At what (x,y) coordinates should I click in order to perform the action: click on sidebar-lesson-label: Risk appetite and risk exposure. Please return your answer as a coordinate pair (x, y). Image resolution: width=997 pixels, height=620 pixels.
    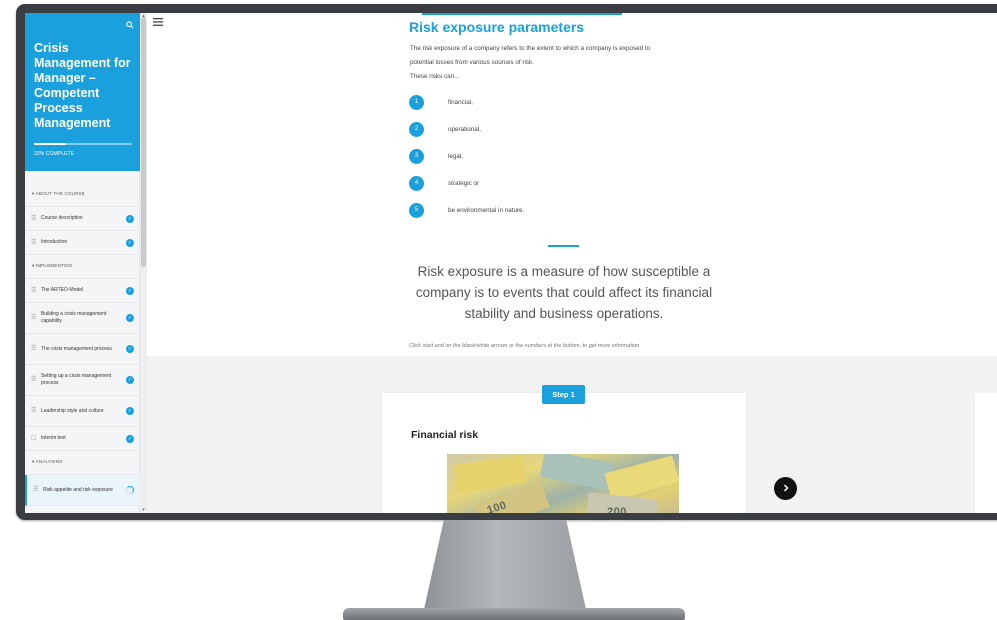
    Looking at the image, I should click on (78, 489).